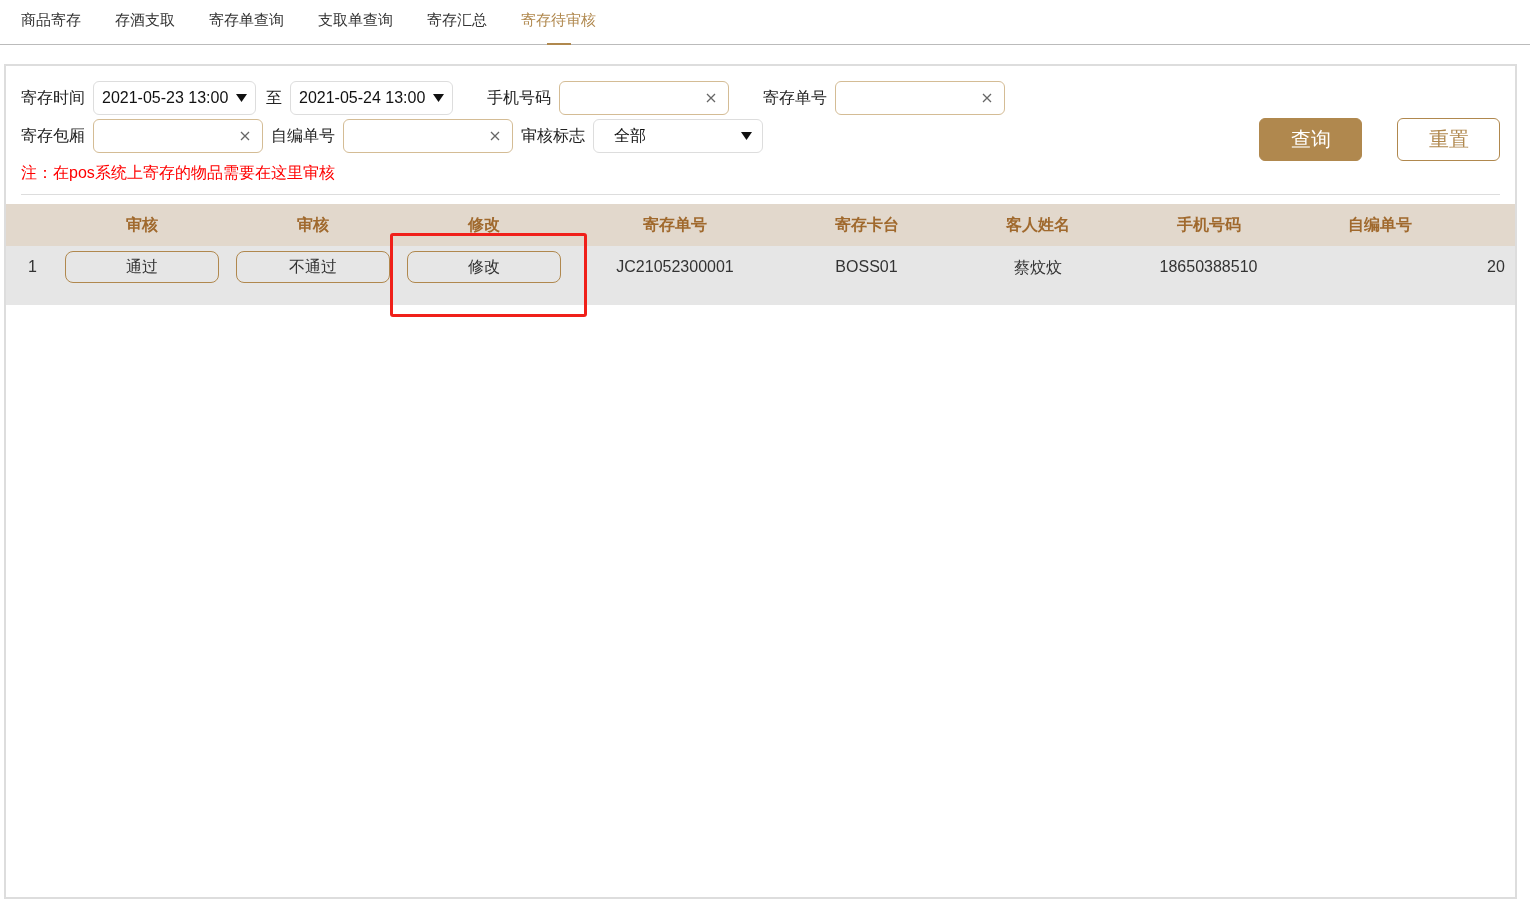 The width and height of the screenshot is (1530, 905). What do you see at coordinates (141, 267) in the screenshot?
I see `action-button: 通过` at bounding box center [141, 267].